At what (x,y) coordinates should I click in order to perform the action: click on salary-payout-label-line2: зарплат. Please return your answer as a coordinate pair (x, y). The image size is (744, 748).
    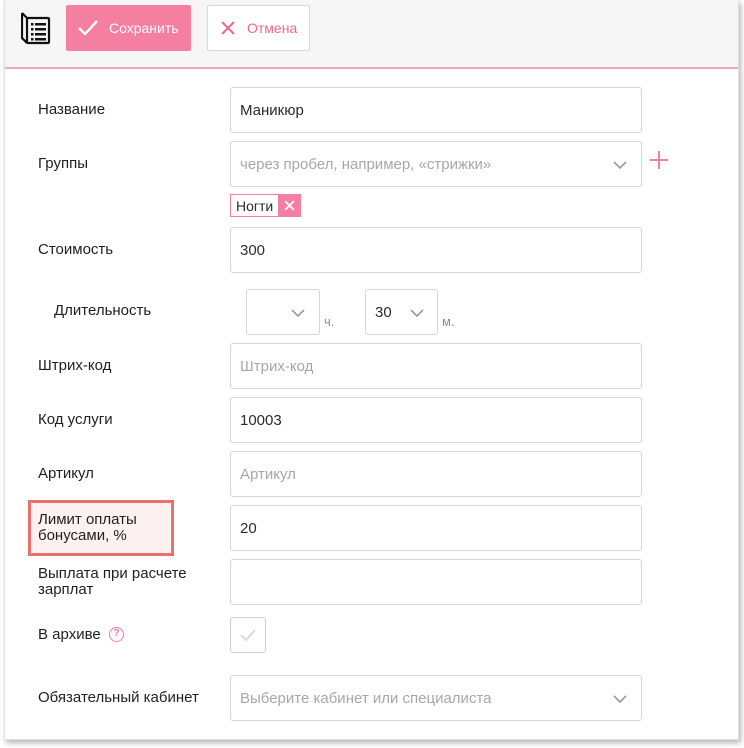
    Looking at the image, I should click on (66, 589).